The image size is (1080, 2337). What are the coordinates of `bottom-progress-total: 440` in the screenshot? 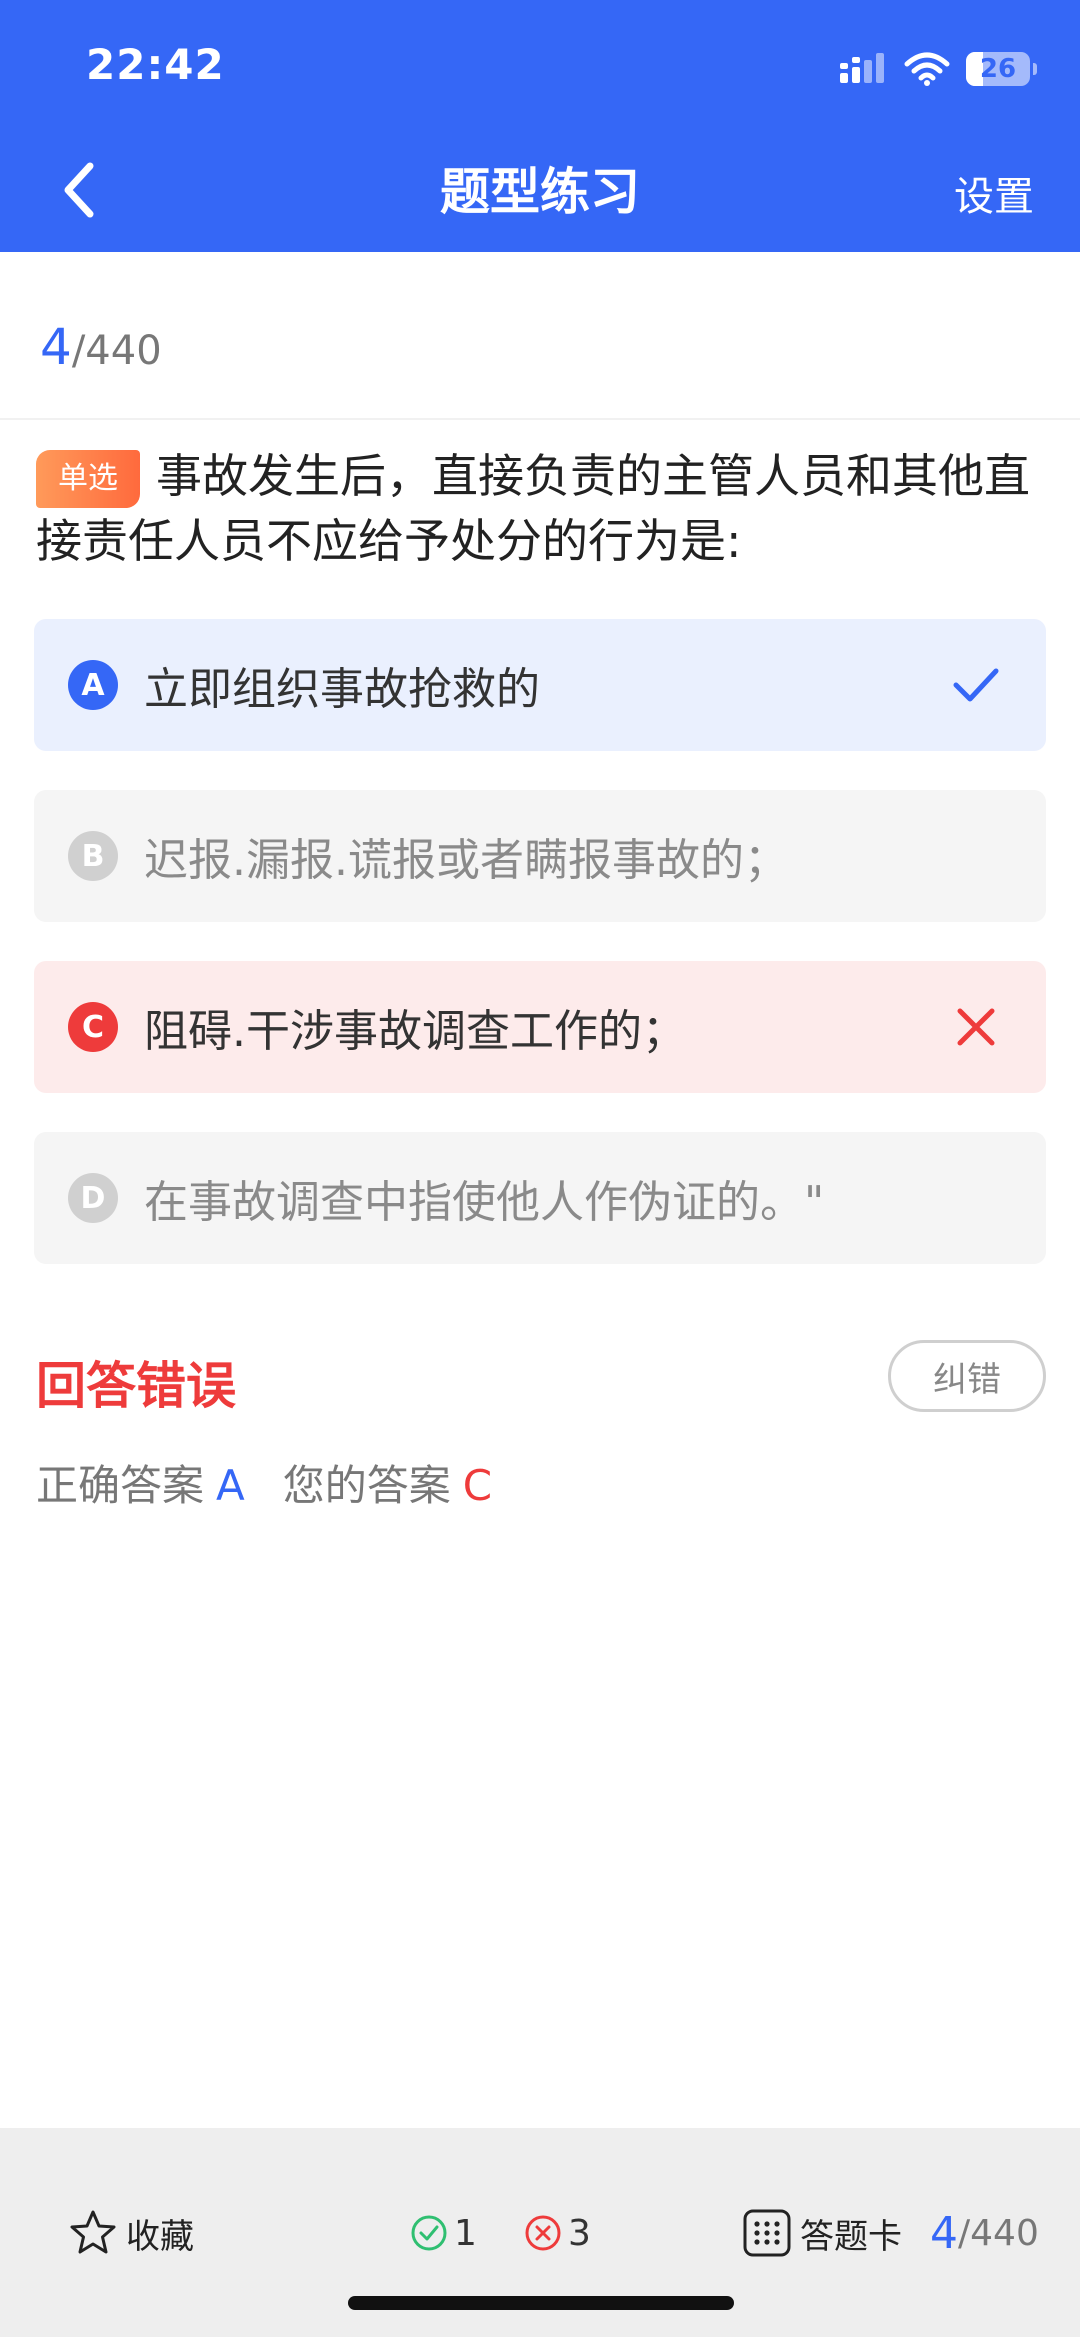 It's located at (1004, 2233).